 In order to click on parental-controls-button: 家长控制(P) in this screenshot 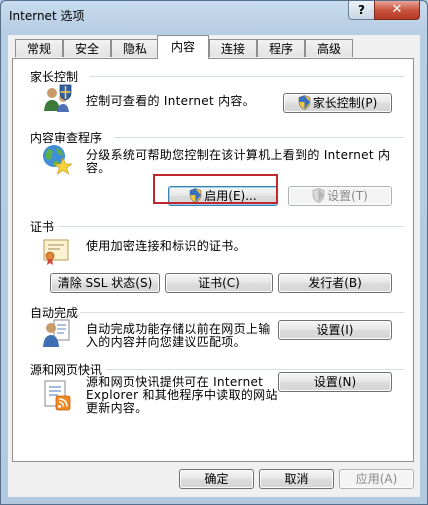, I will do `click(337, 103)`.